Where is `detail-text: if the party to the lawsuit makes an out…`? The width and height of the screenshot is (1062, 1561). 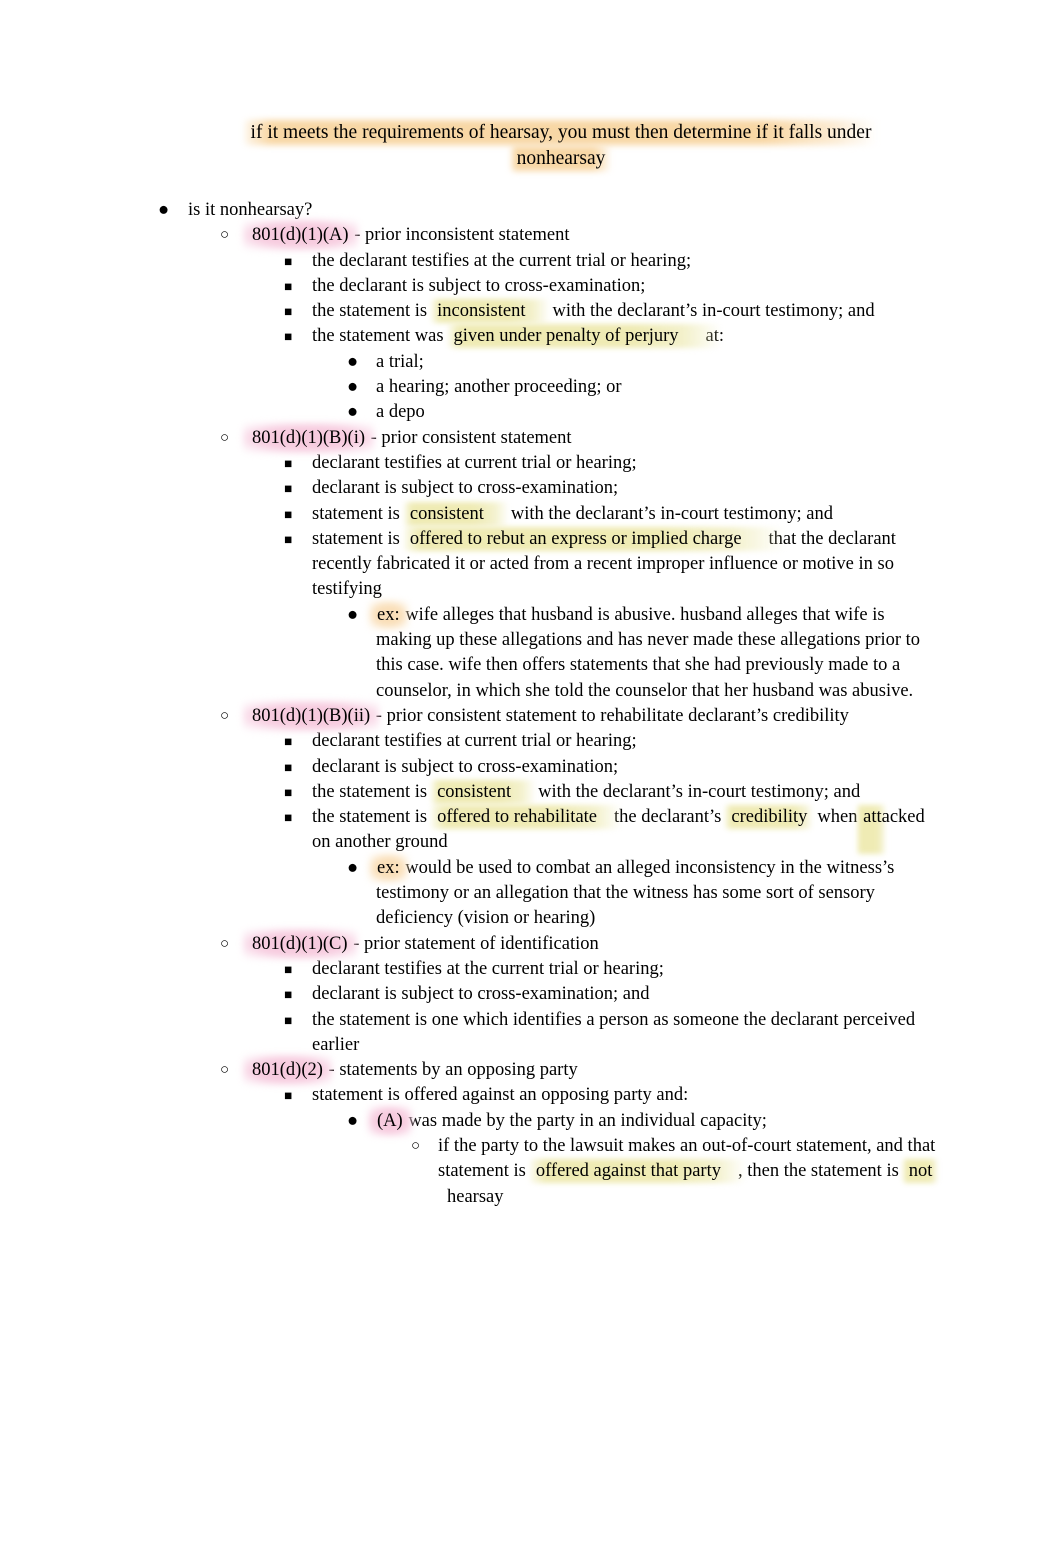 detail-text: if the party to the lawsuit makes an out… is located at coordinates (750, 1172).